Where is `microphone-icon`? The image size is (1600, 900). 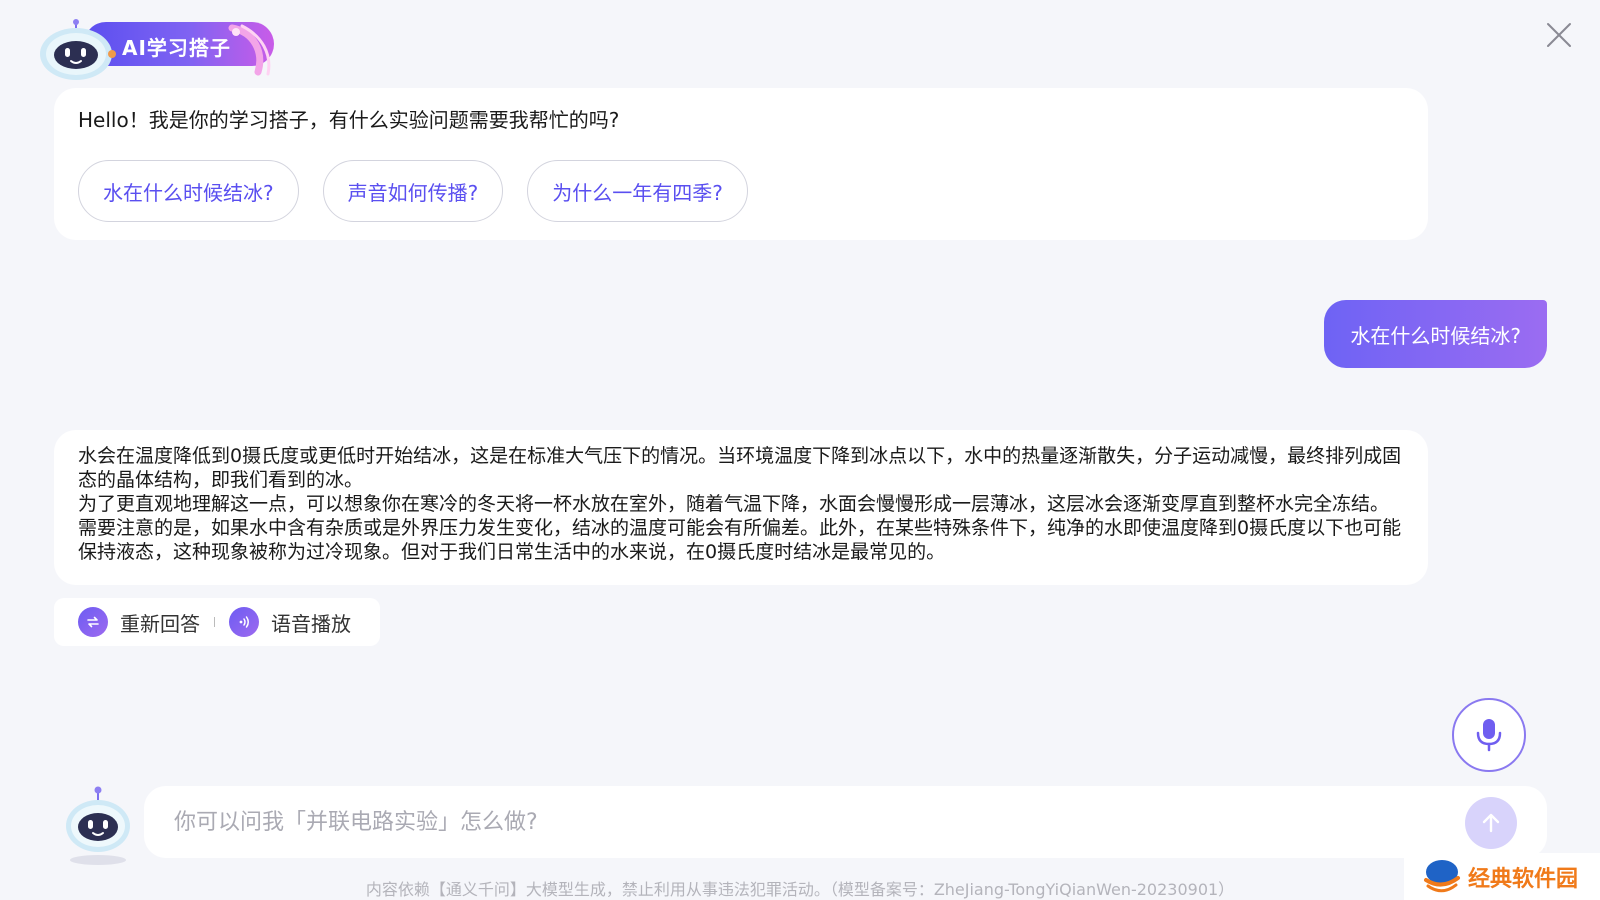
microphone-icon is located at coordinates (1489, 735).